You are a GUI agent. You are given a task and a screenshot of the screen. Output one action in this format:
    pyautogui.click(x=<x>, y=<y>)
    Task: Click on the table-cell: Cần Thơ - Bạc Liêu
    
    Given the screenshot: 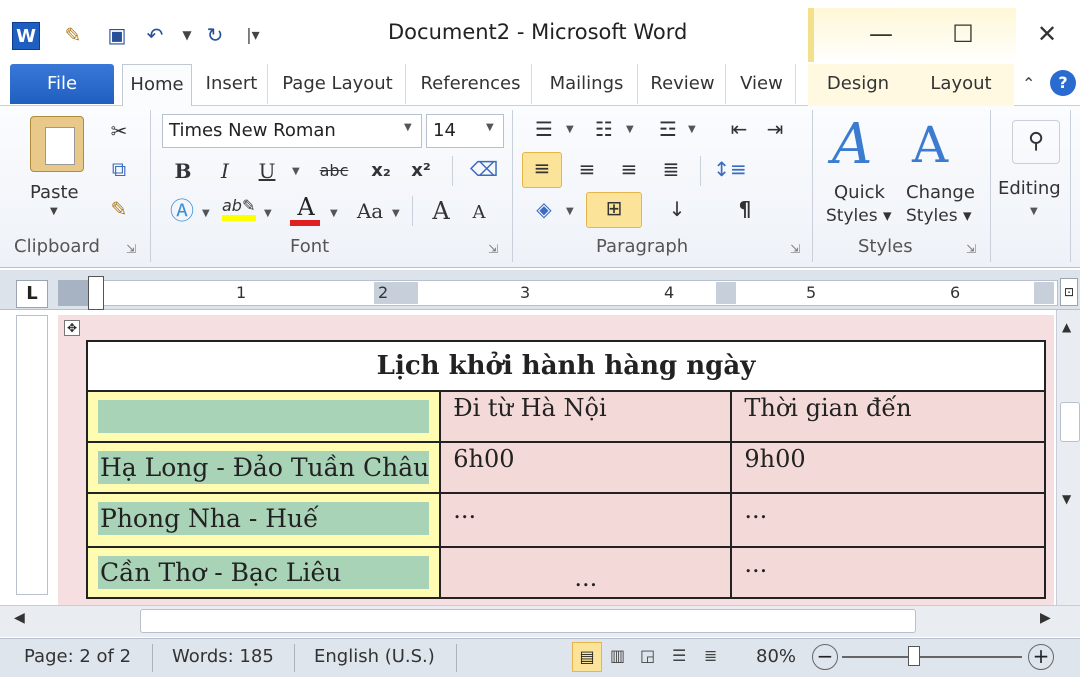 What is the action you would take?
    pyautogui.click(x=263, y=572)
    